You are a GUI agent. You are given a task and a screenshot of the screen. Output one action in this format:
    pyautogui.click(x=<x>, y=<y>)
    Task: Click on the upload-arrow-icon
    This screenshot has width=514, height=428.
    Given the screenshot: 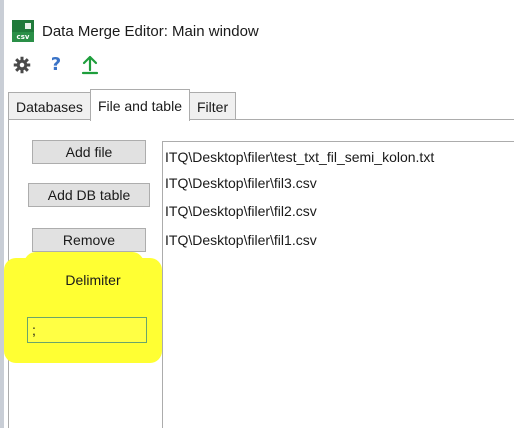 What is the action you would take?
    pyautogui.click(x=90, y=65)
    